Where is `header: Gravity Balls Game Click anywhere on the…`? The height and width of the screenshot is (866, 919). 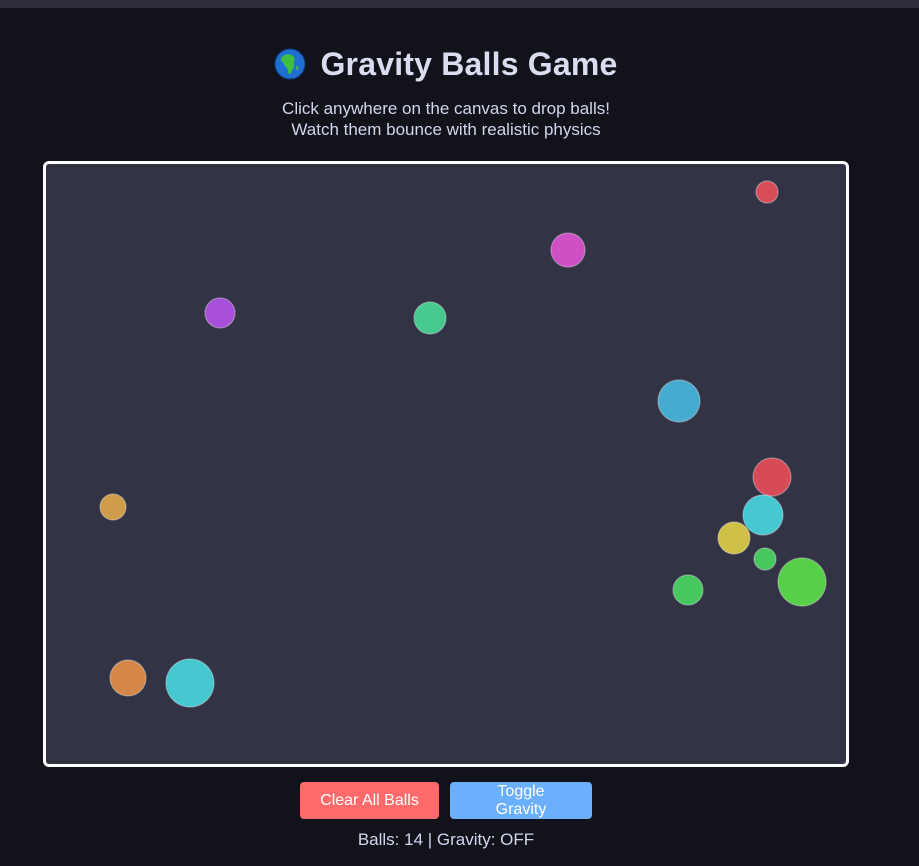 header: Gravity Balls Game Click anywhere on the… is located at coordinates (446, 90).